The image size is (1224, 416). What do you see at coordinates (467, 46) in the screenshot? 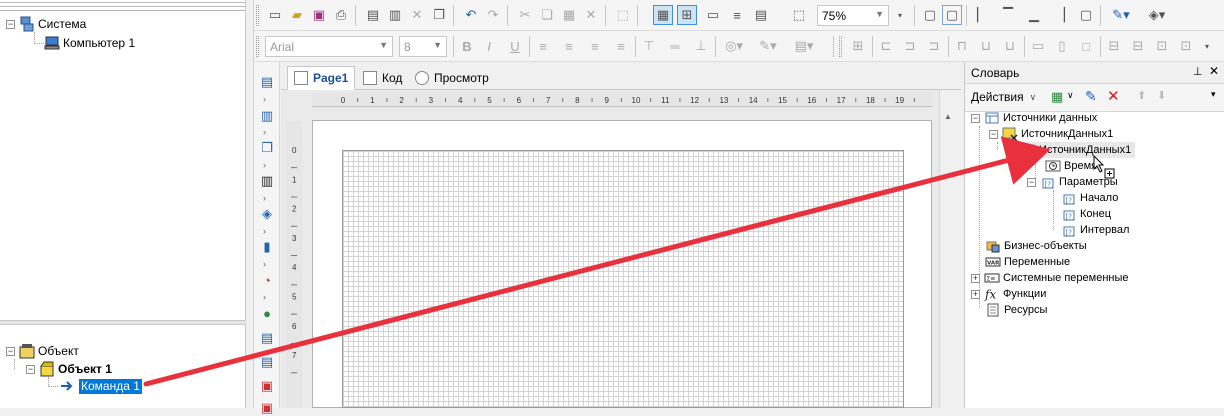
I see `bold-button: B` at bounding box center [467, 46].